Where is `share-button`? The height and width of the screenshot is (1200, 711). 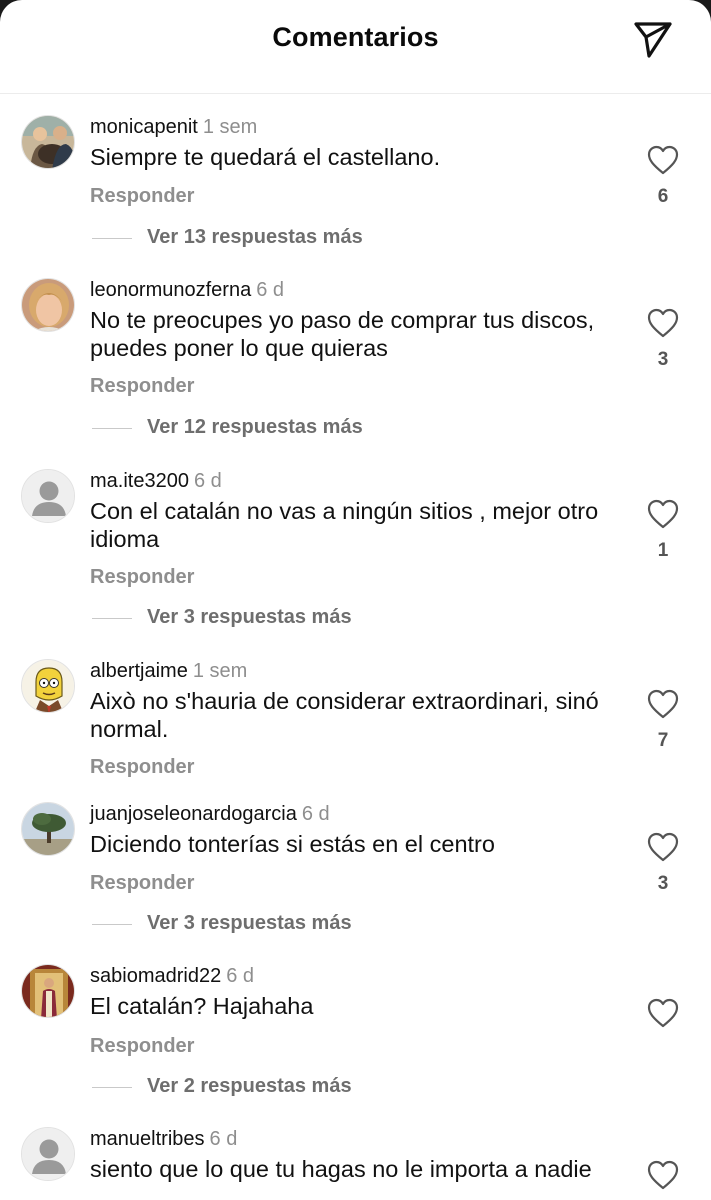 share-button is located at coordinates (653, 39).